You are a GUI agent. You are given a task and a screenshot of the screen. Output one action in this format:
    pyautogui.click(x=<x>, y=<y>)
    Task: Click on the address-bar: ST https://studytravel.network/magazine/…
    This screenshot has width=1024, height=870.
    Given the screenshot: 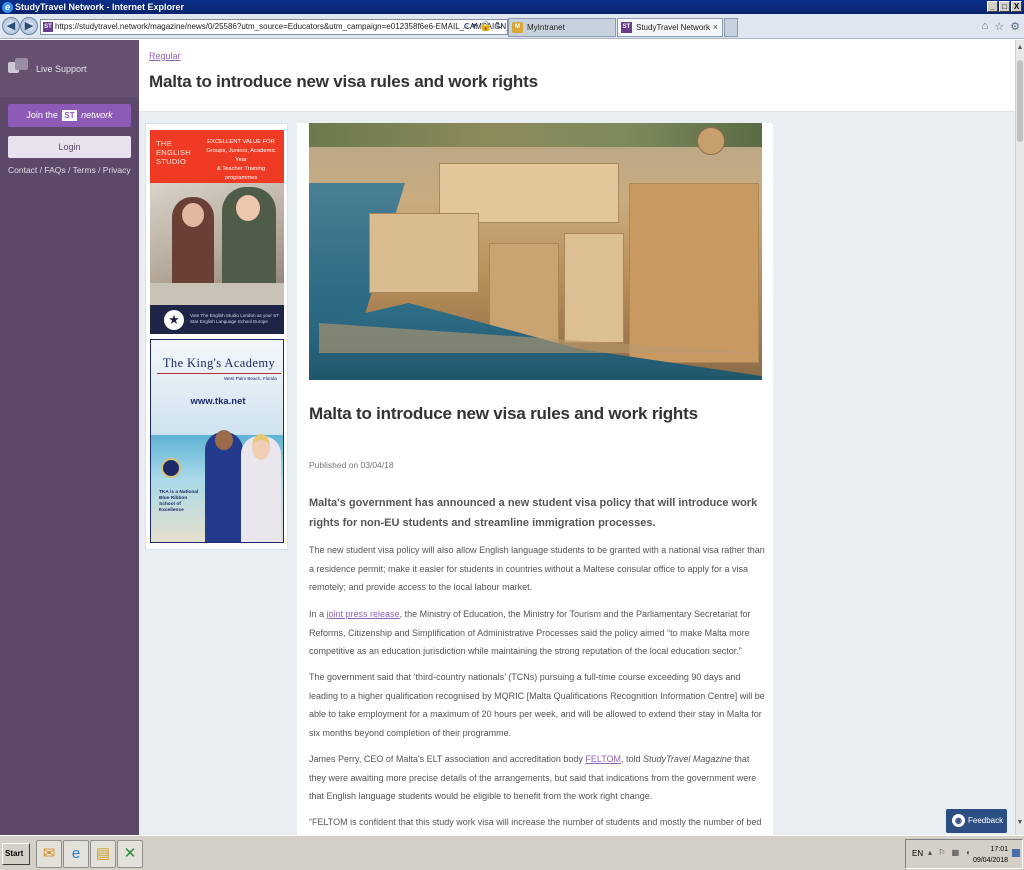 What is the action you would take?
    pyautogui.click(x=274, y=27)
    